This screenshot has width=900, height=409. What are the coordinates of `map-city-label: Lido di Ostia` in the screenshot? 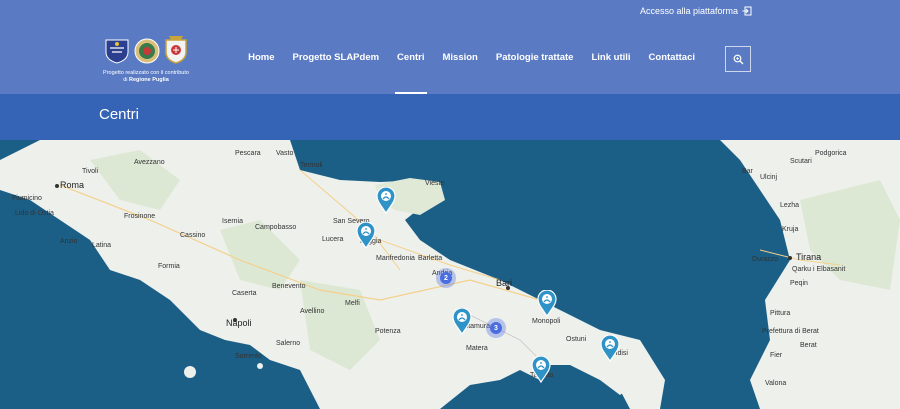 It's located at (34, 213).